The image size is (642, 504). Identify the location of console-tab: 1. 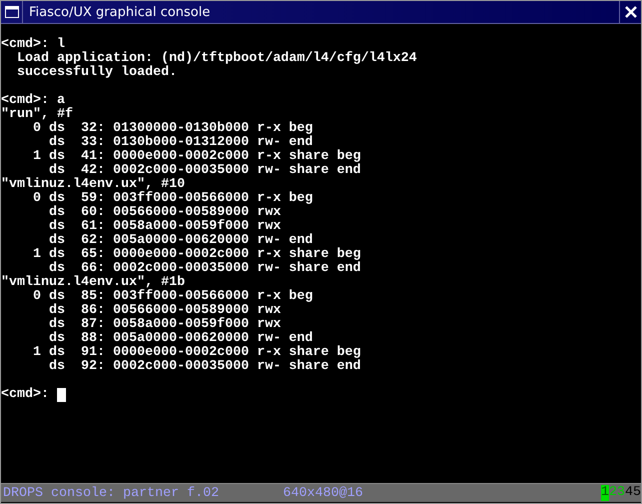
(605, 493).